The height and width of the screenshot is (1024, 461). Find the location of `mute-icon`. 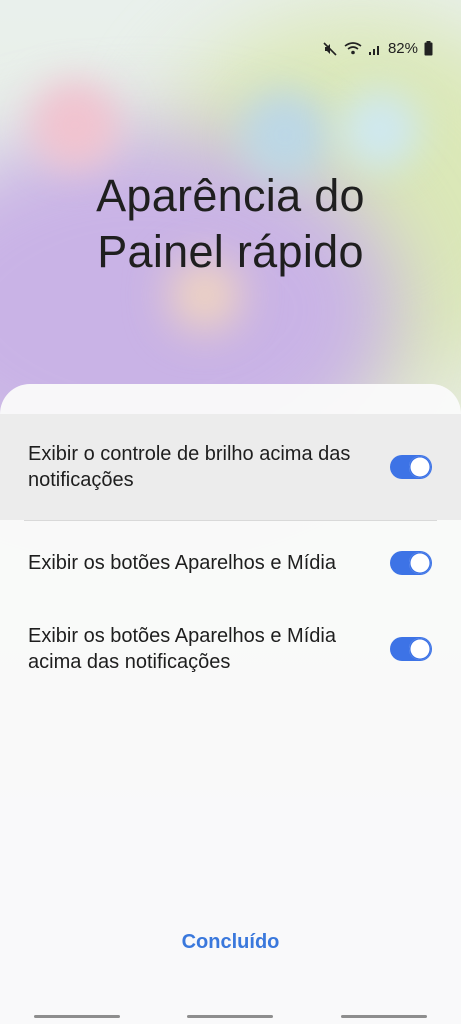

mute-icon is located at coordinates (330, 49).